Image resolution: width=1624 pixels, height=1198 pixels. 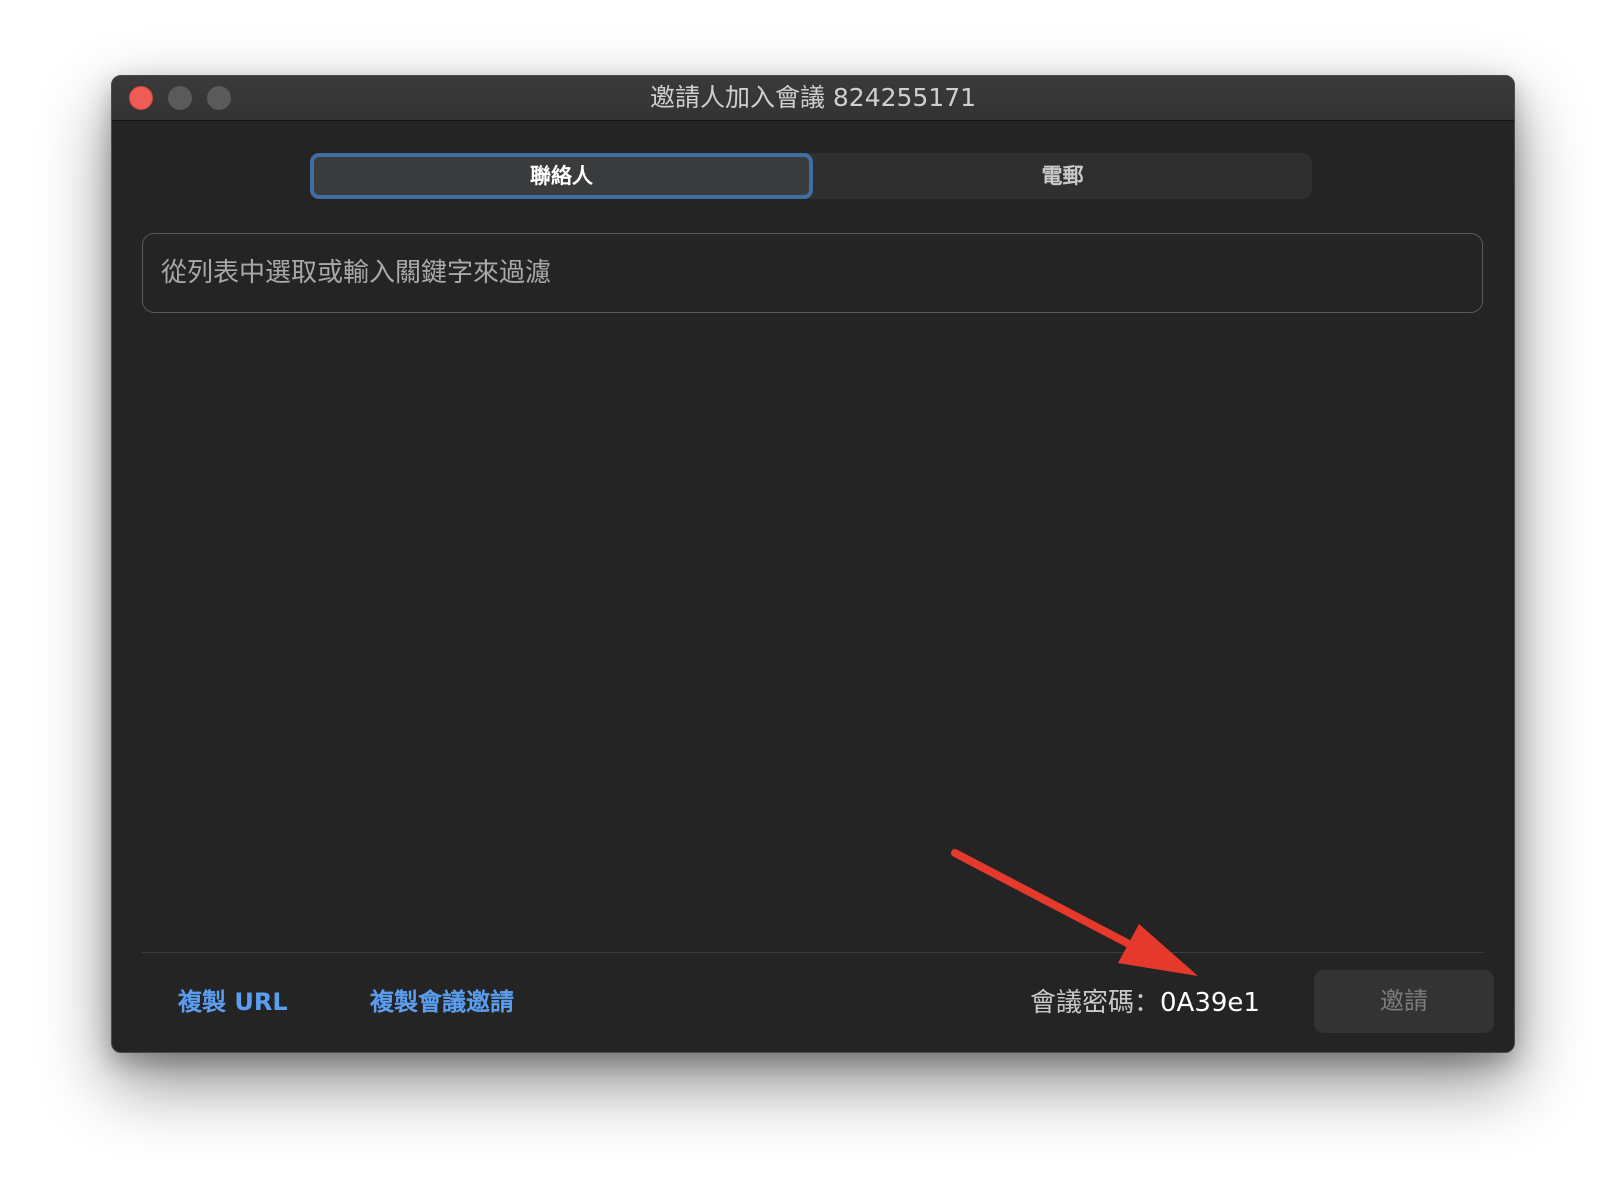 I want to click on footer-divider, so click(x=812, y=952).